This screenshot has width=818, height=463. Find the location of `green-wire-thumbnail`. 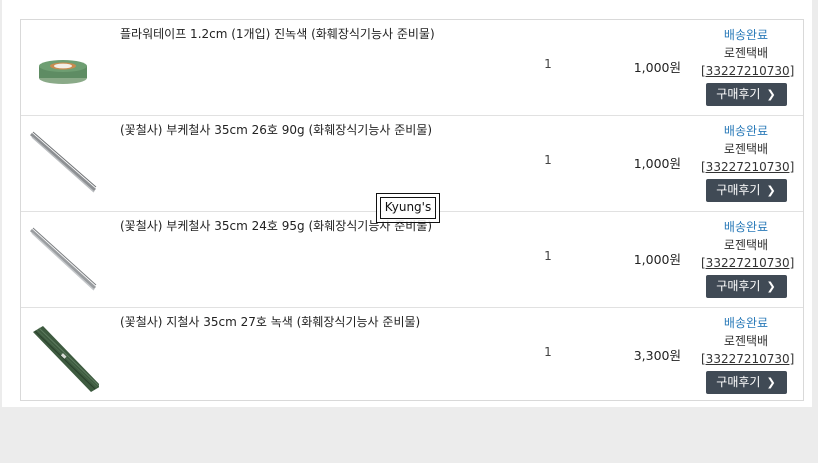

green-wire-thumbnail is located at coordinates (63, 356).